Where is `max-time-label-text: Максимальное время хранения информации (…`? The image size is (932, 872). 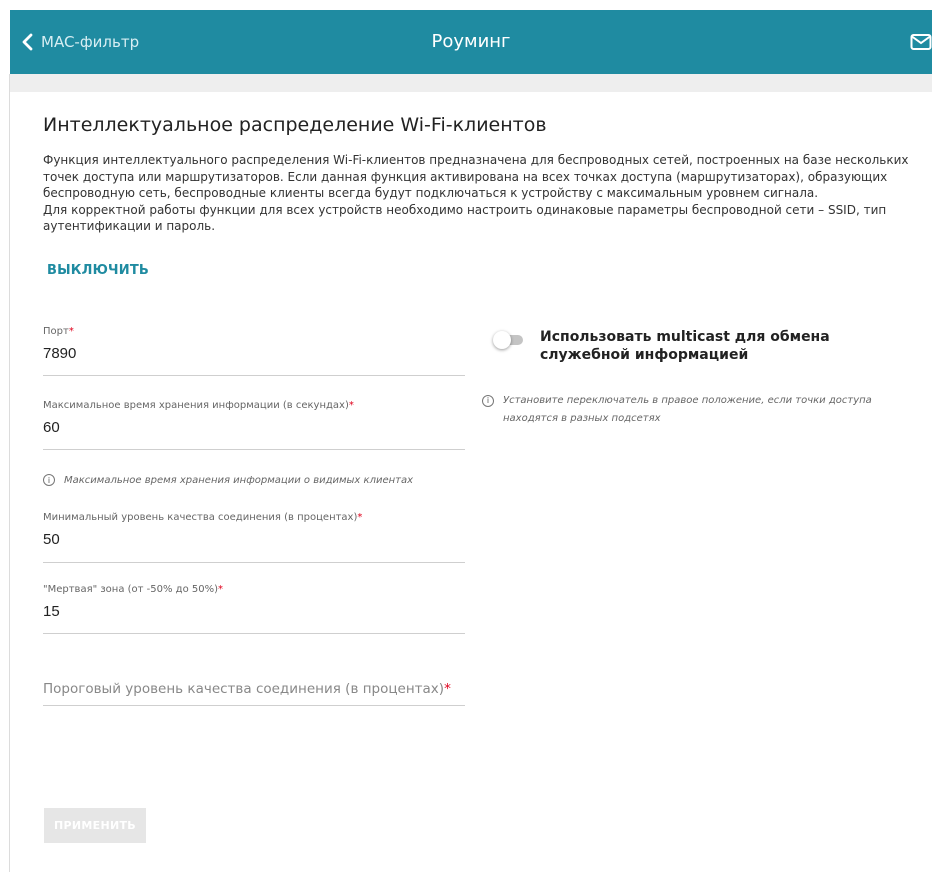 max-time-label-text: Максимальное время хранения информации (… is located at coordinates (196, 405).